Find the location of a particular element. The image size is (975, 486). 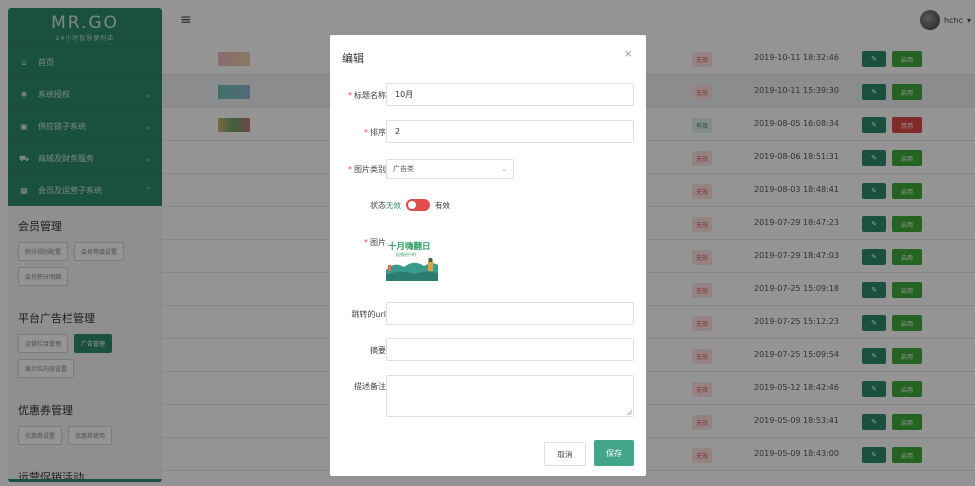

title-input: 10月 is located at coordinates (510, 94).